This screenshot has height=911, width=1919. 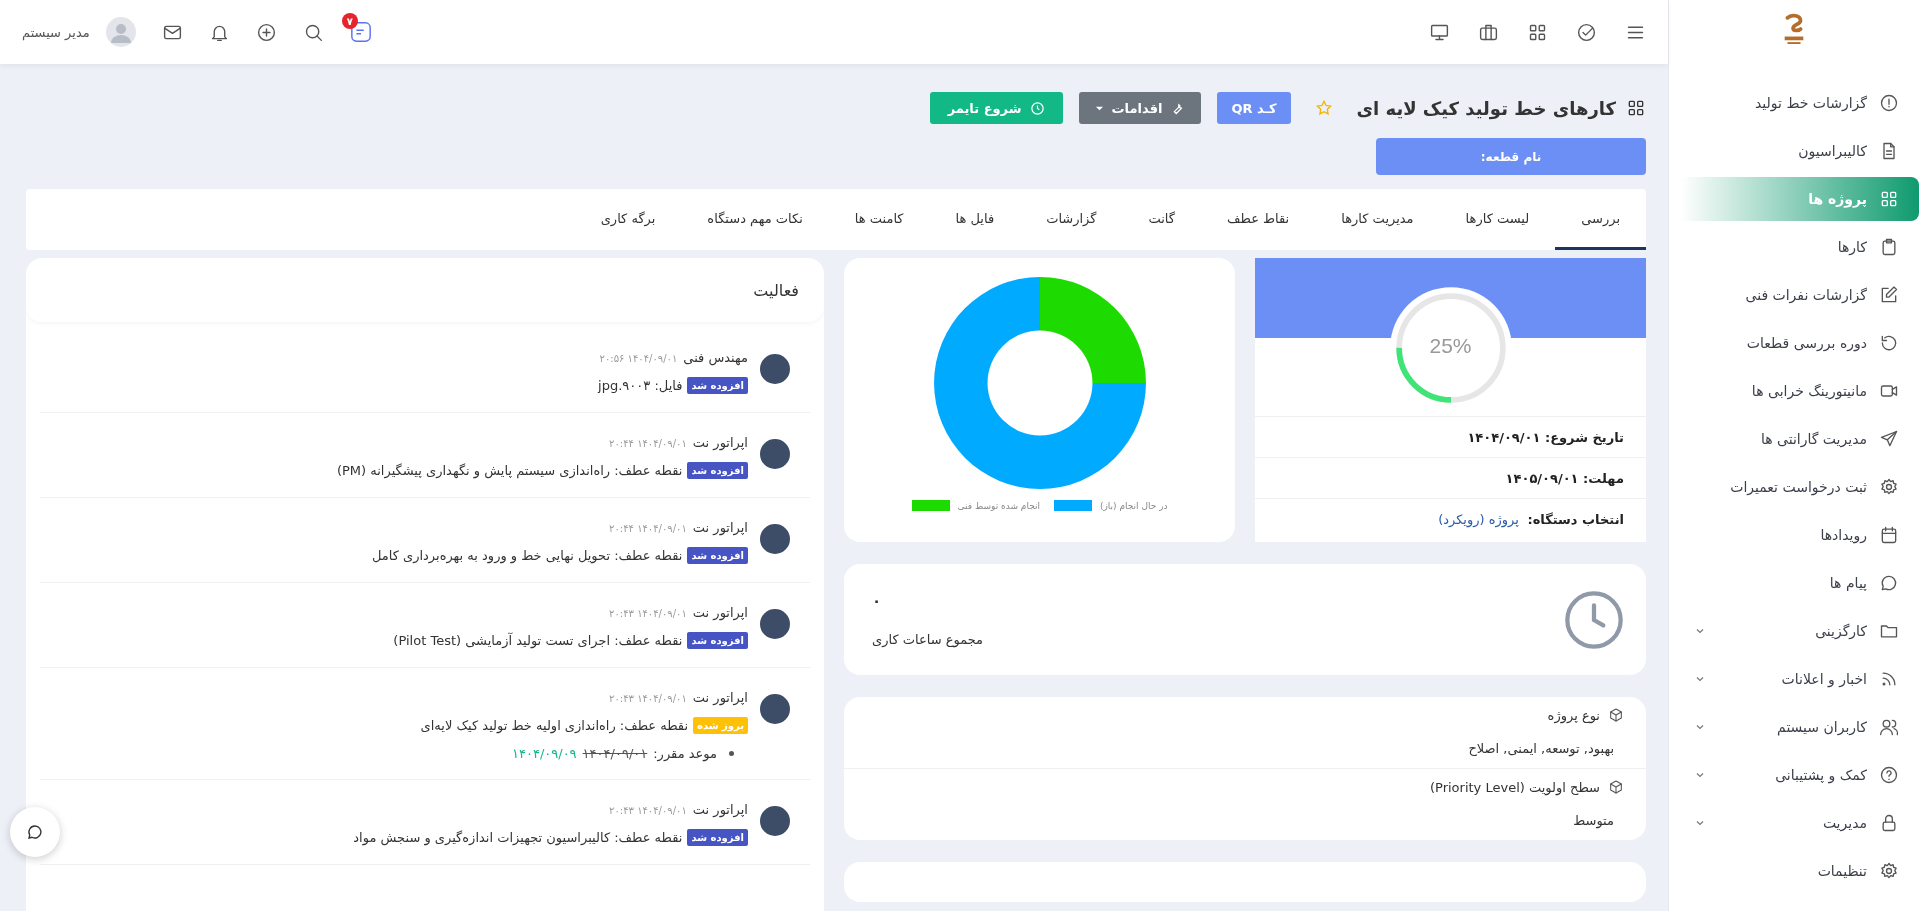 What do you see at coordinates (1889, 727) in the screenshot?
I see `users-icon` at bounding box center [1889, 727].